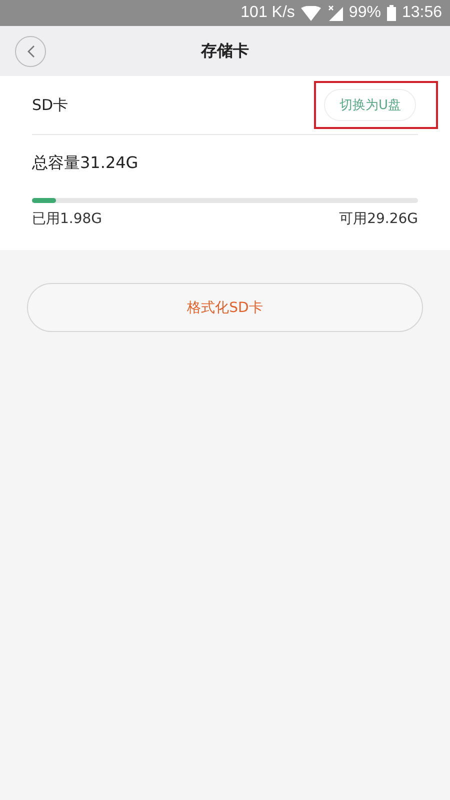 The height and width of the screenshot is (800, 450). What do you see at coordinates (225, 307) in the screenshot?
I see `format-button: 格式化SD卡` at bounding box center [225, 307].